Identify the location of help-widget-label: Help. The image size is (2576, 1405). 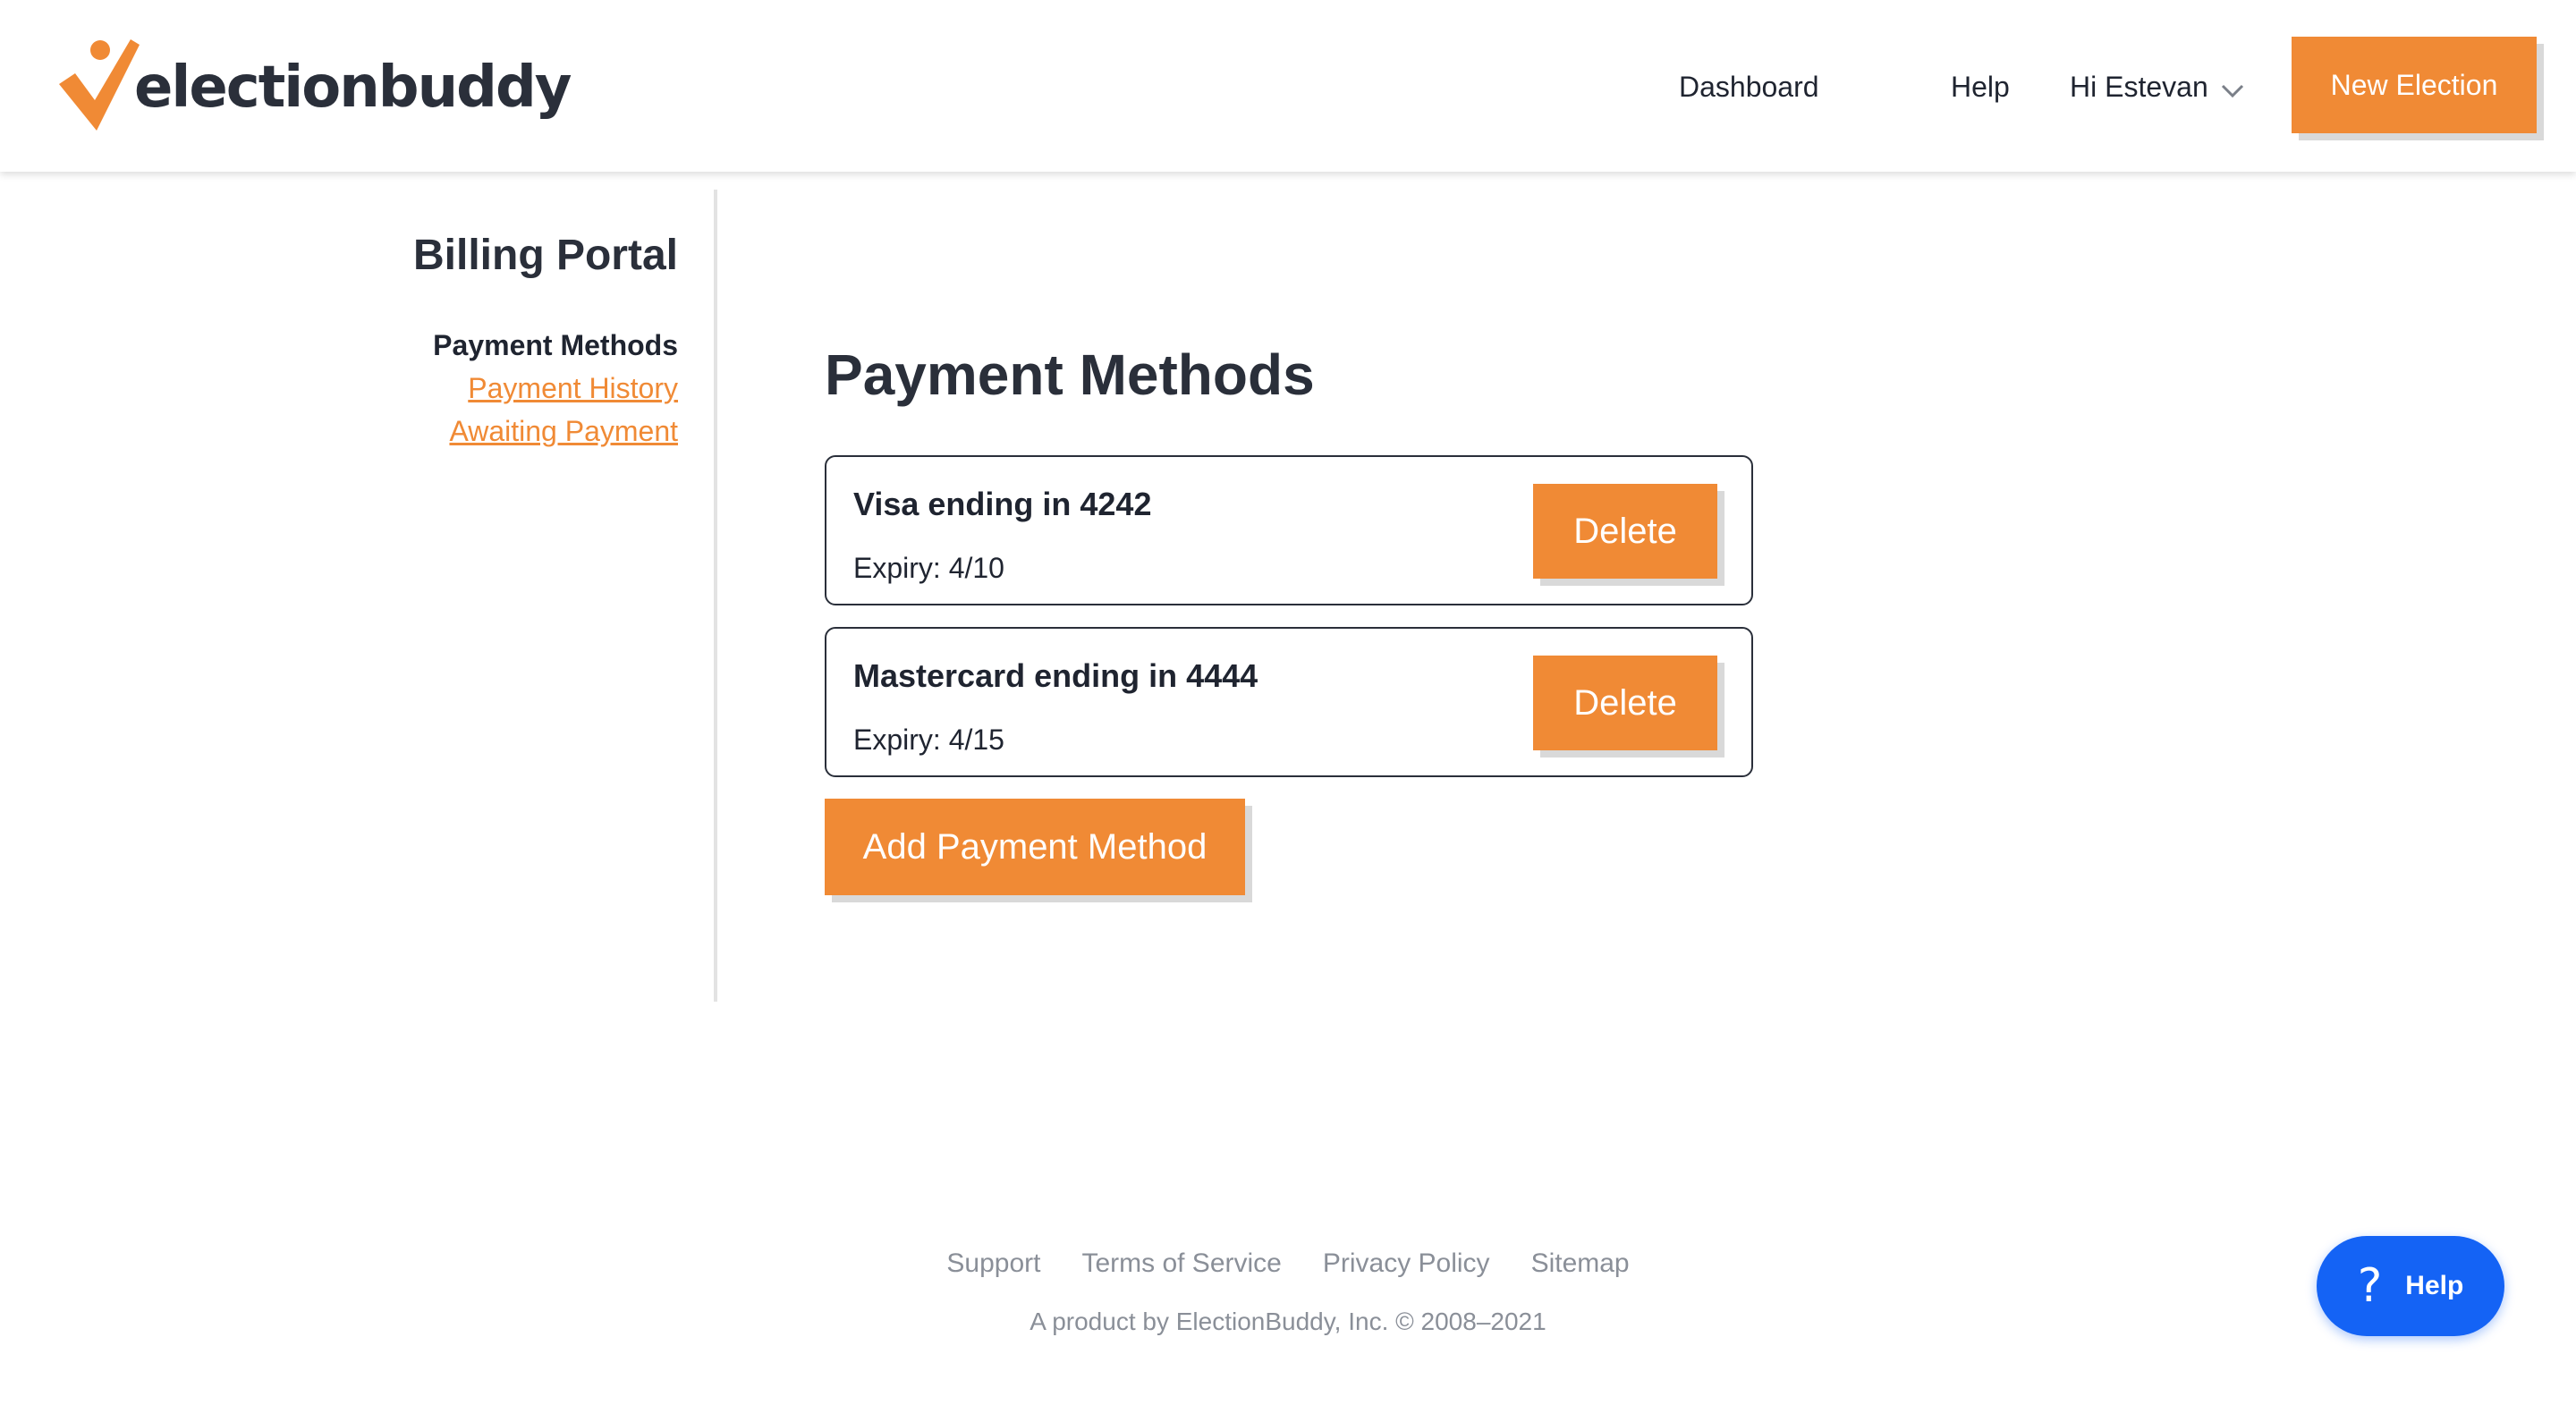
(2434, 1286).